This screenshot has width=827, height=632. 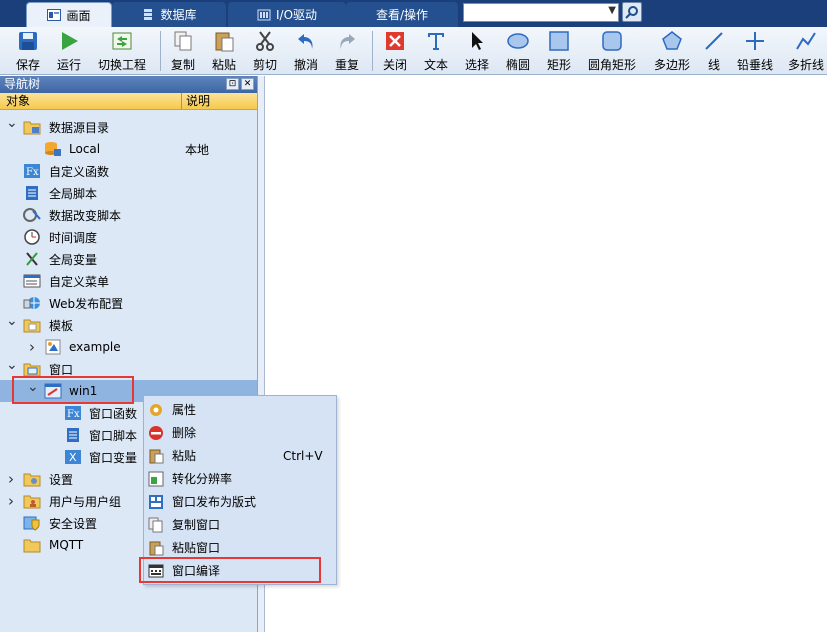 I want to click on tab-io-driver: I/O驱动, so click(x=287, y=14).